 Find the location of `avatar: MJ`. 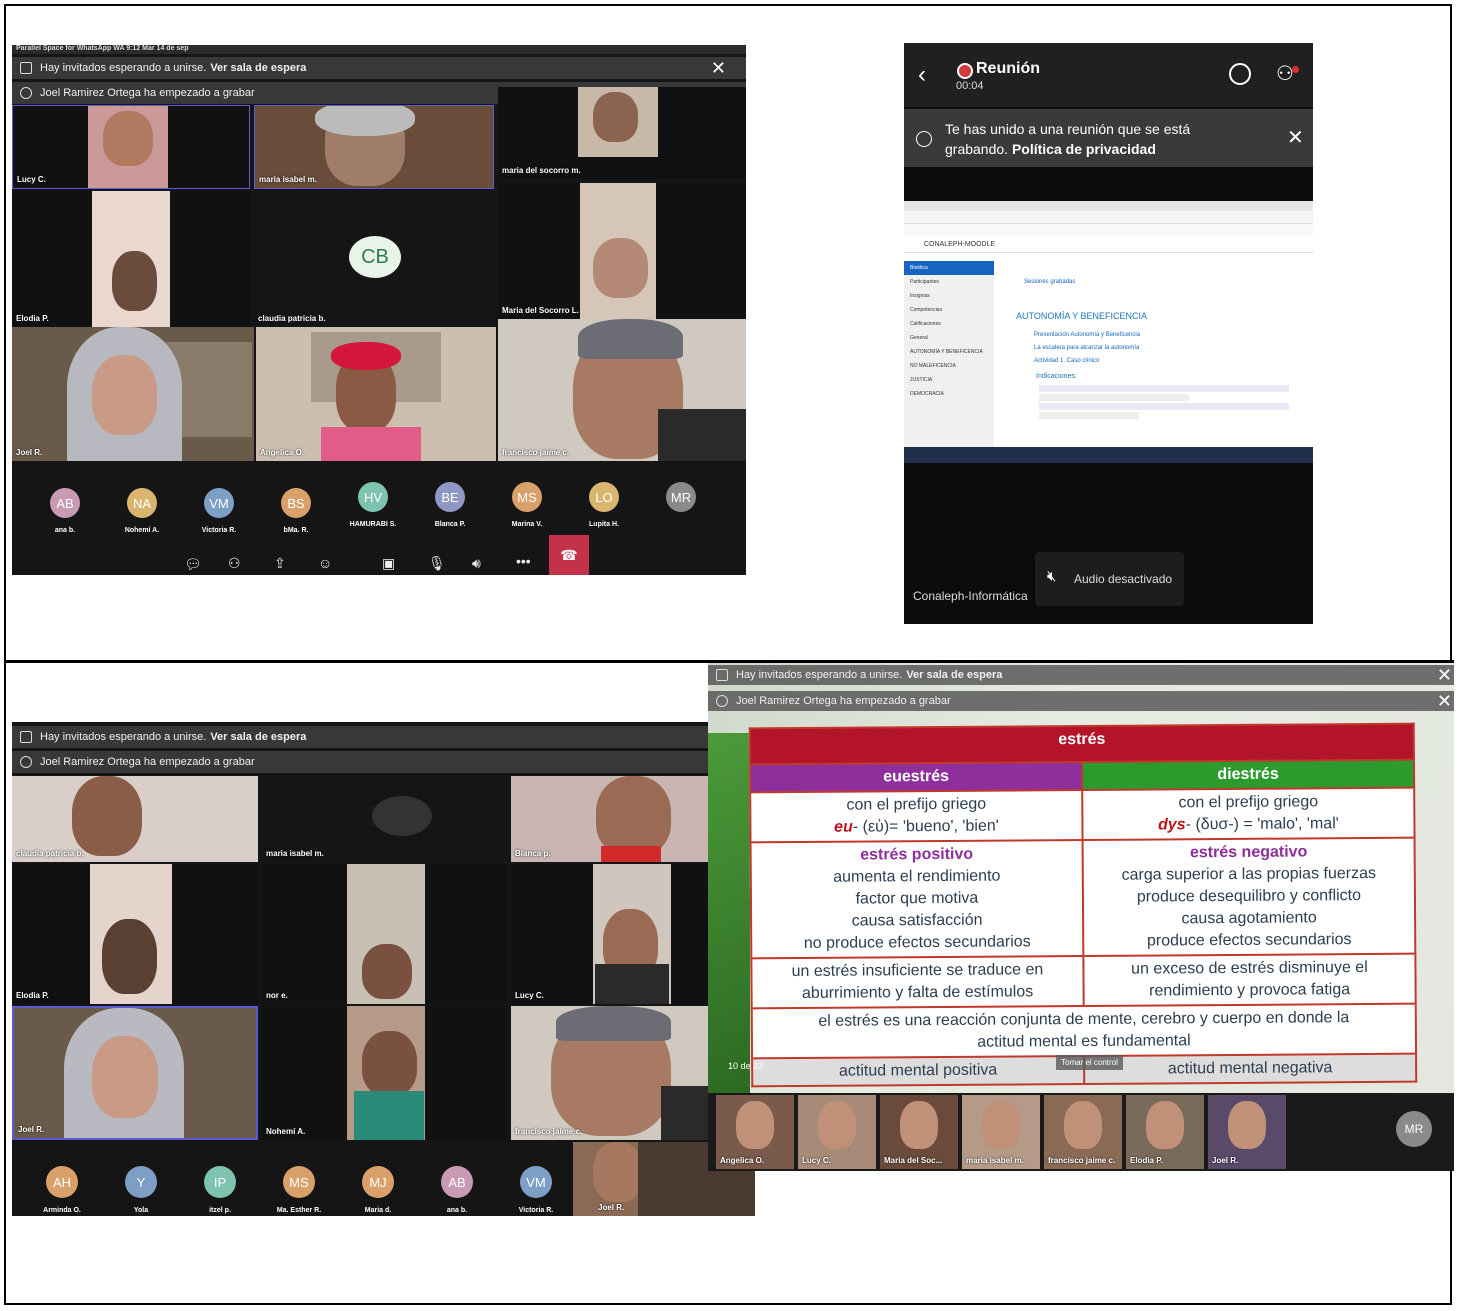

avatar: MJ is located at coordinates (378, 1182).